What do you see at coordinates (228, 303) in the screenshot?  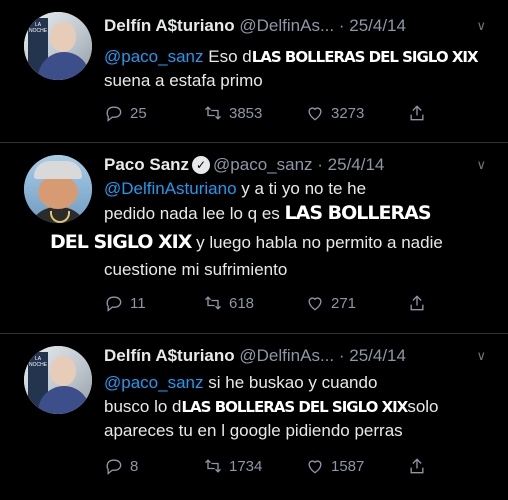 I see `retweet-button: 618` at bounding box center [228, 303].